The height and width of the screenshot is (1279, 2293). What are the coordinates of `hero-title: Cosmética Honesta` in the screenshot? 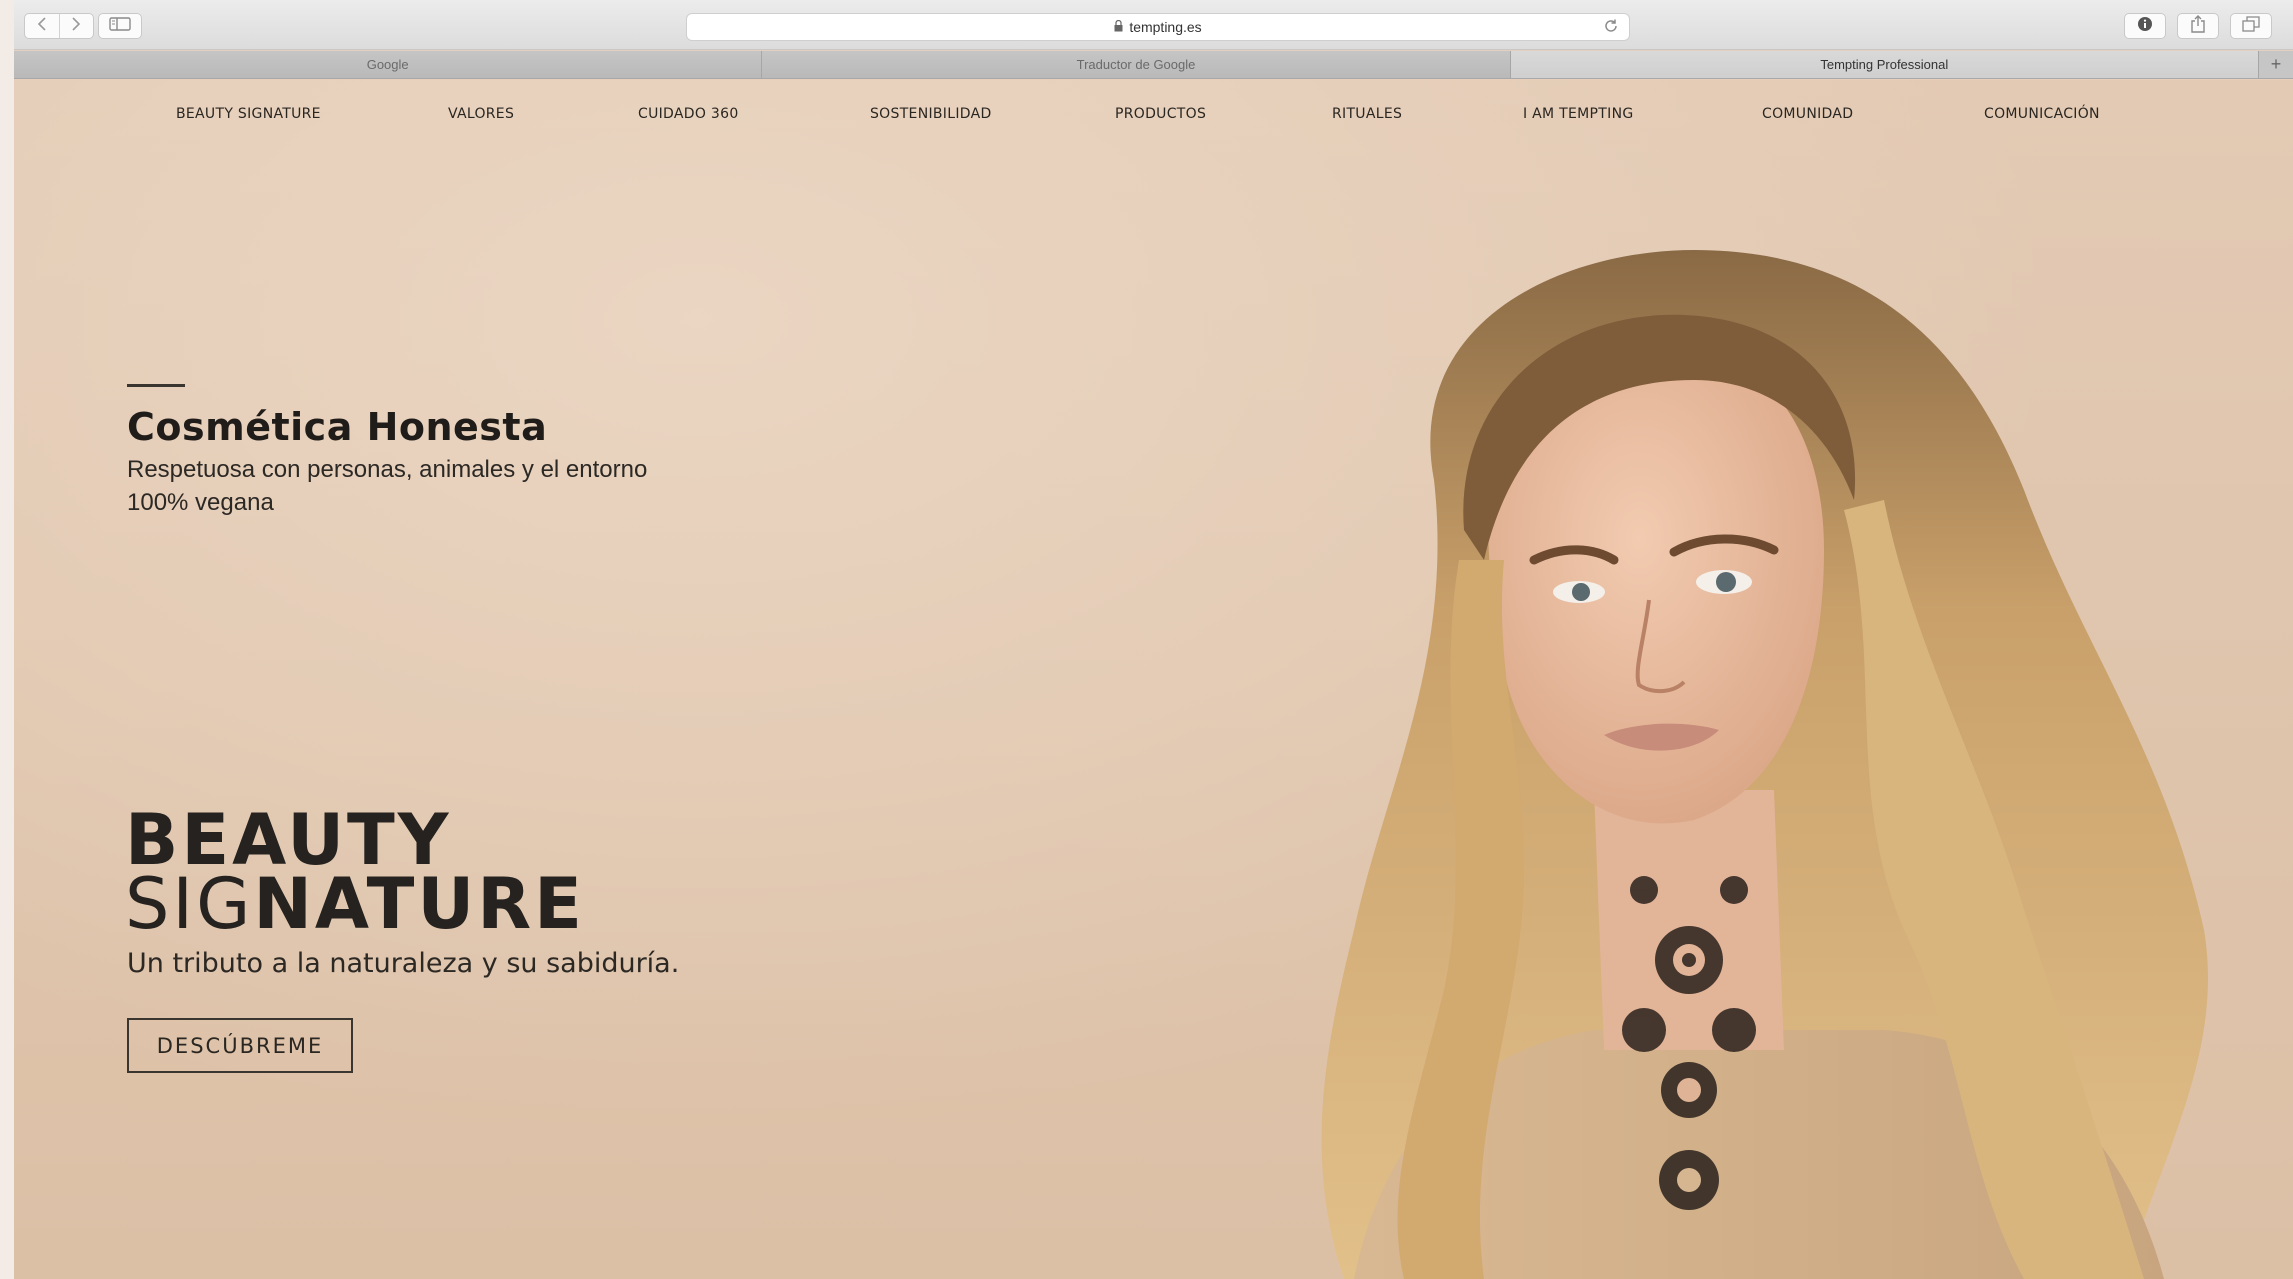 It's located at (337, 427).